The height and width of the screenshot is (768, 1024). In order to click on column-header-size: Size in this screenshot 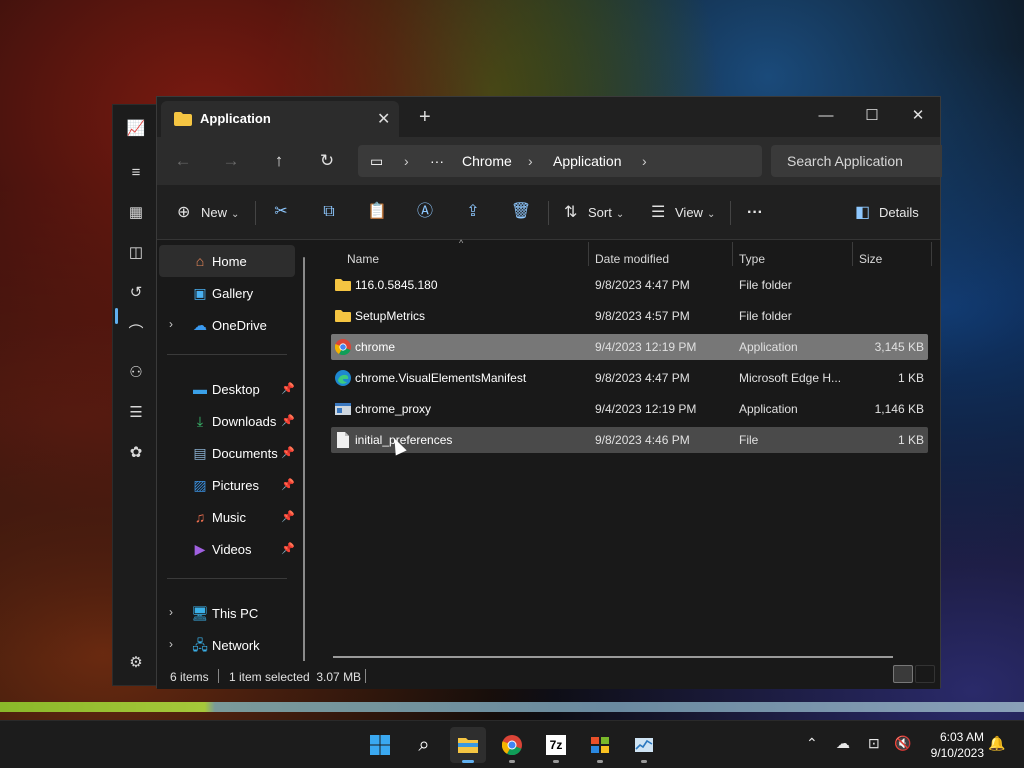, I will do `click(870, 259)`.